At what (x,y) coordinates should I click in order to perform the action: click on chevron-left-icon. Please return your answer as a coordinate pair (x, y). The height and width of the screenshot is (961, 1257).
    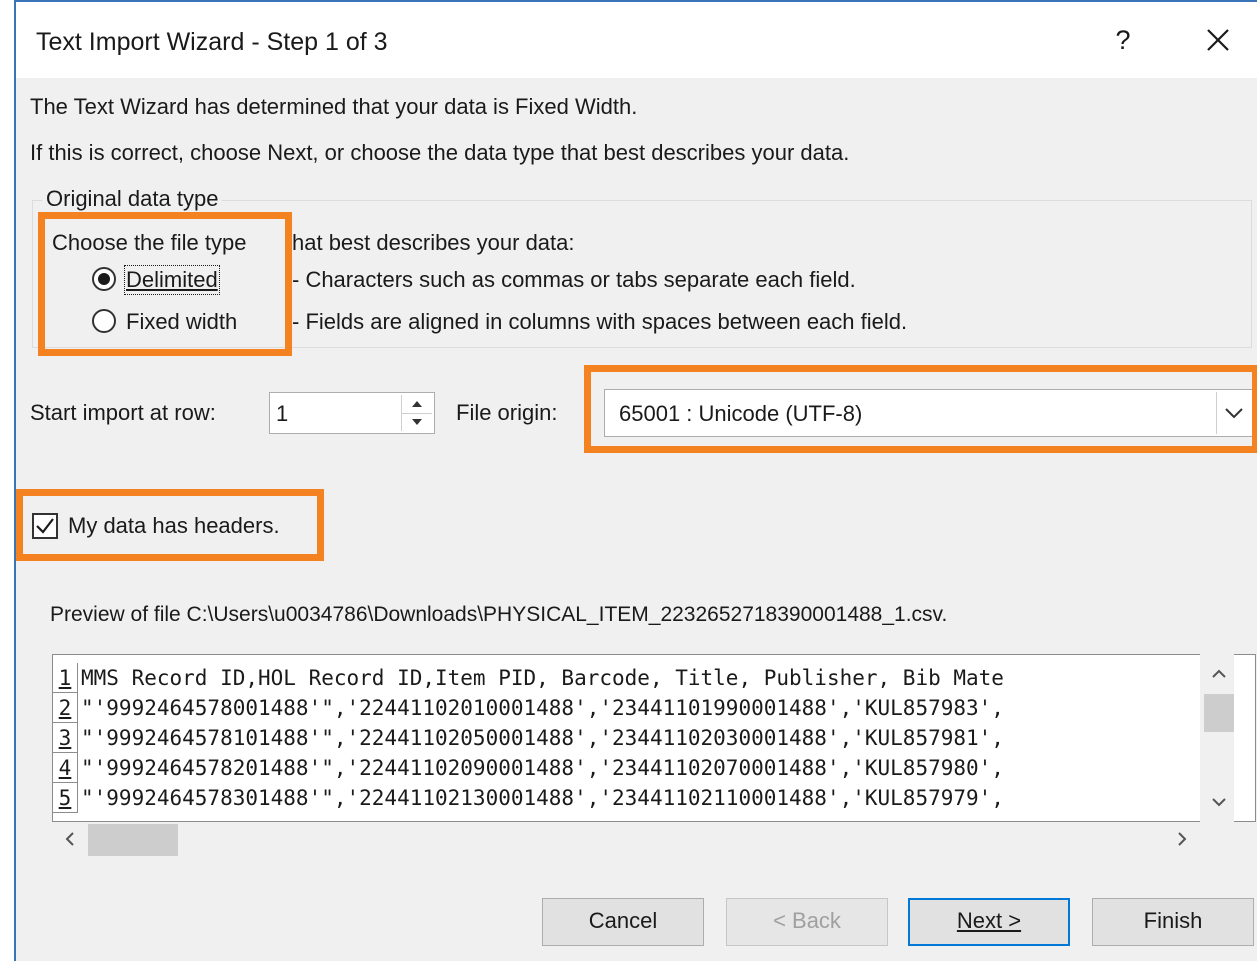
    Looking at the image, I should click on (70, 839).